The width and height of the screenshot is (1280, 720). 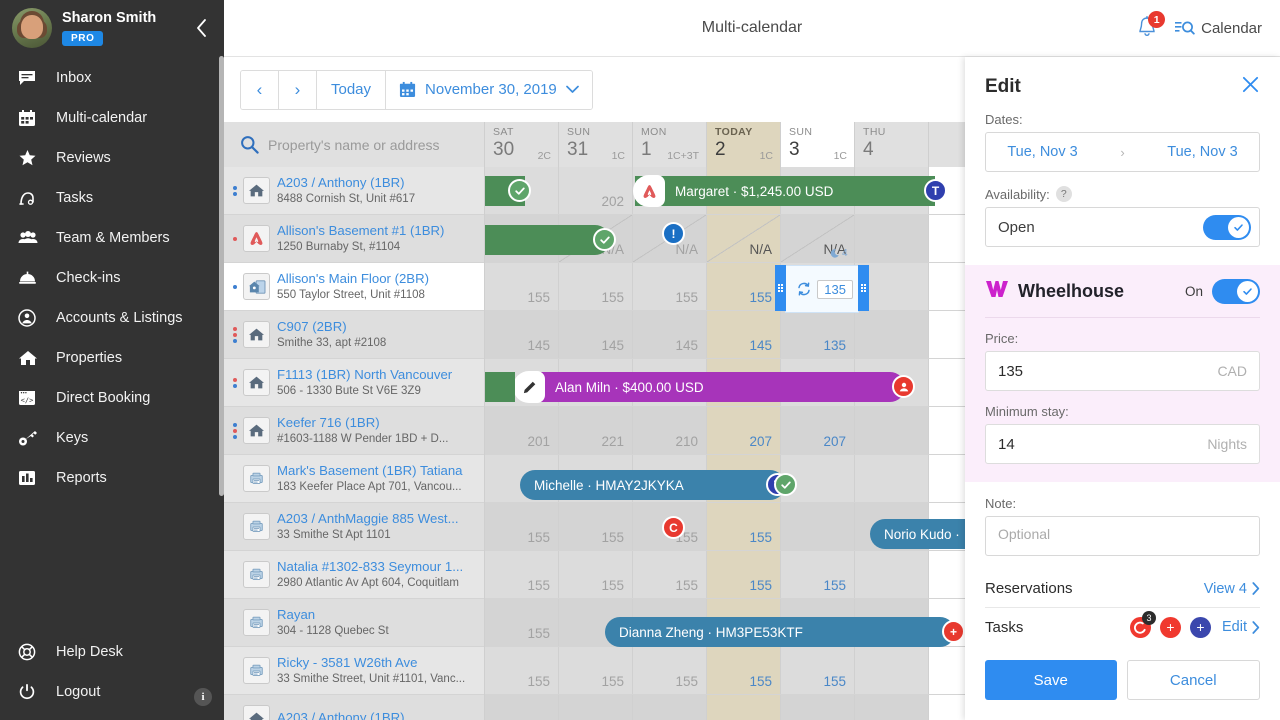 What do you see at coordinates (298, 89) in the screenshot?
I see `next-period-button: ›` at bounding box center [298, 89].